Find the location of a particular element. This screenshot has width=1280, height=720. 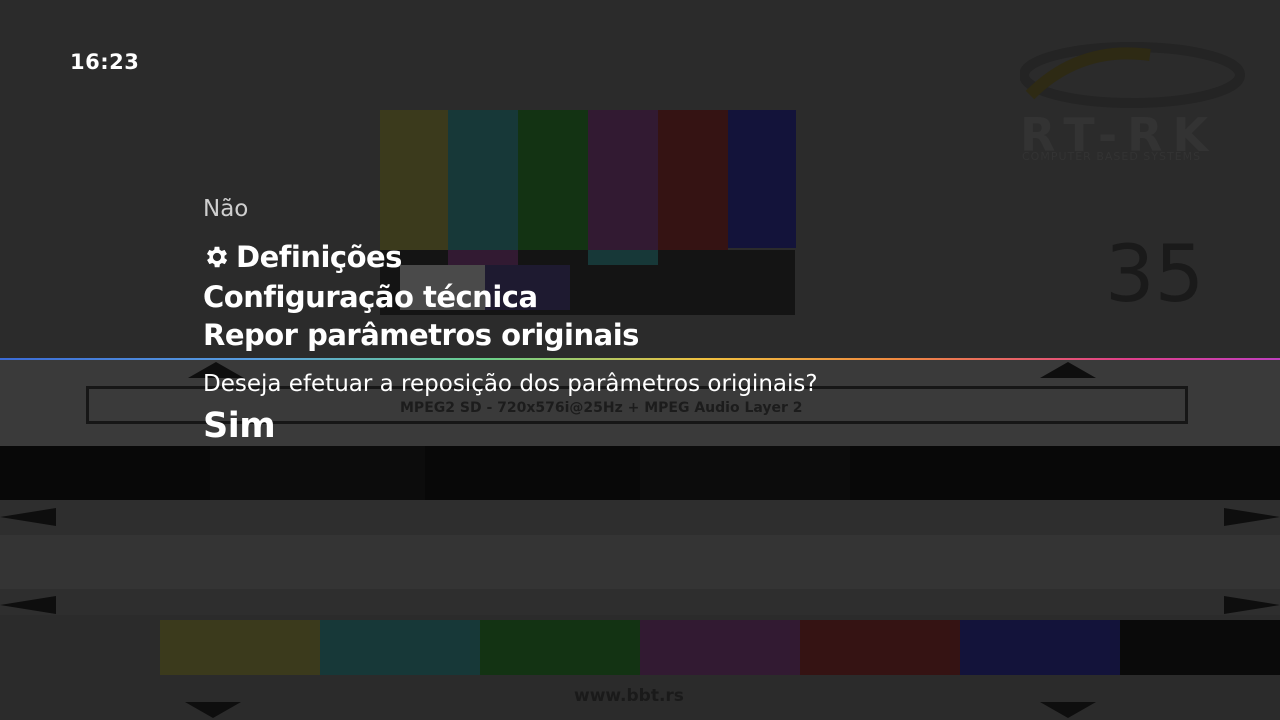

channel-number: 35 is located at coordinates (1155, 275).